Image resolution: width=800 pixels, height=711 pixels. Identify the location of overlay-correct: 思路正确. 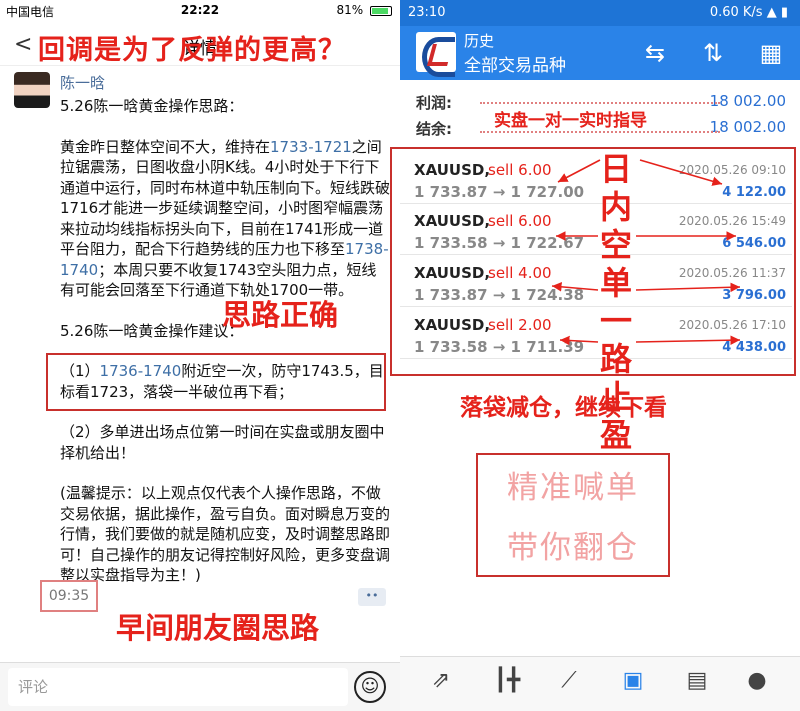
(280, 315).